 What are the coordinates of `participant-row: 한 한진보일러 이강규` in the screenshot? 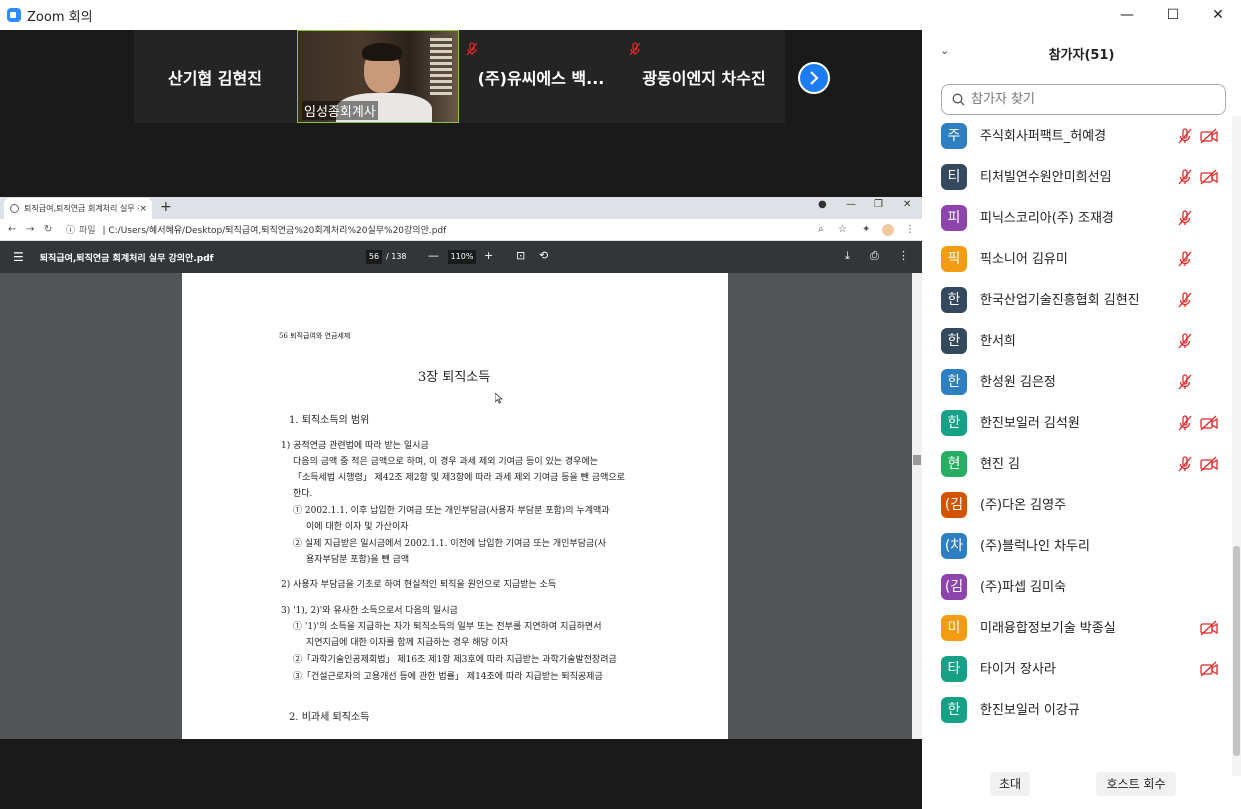 It's located at (1077, 710).